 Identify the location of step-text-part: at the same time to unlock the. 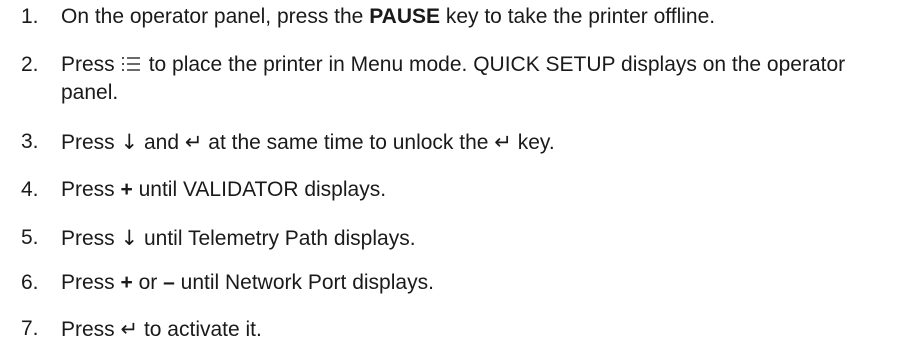
(348, 142).